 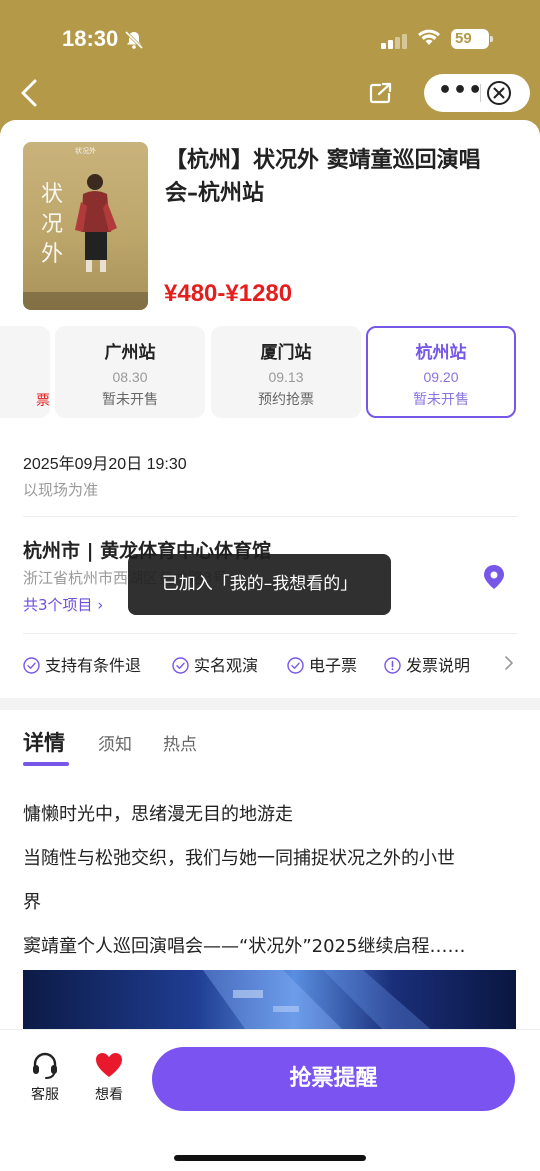 I want to click on customer-service-button: 客服, so click(x=45, y=1077).